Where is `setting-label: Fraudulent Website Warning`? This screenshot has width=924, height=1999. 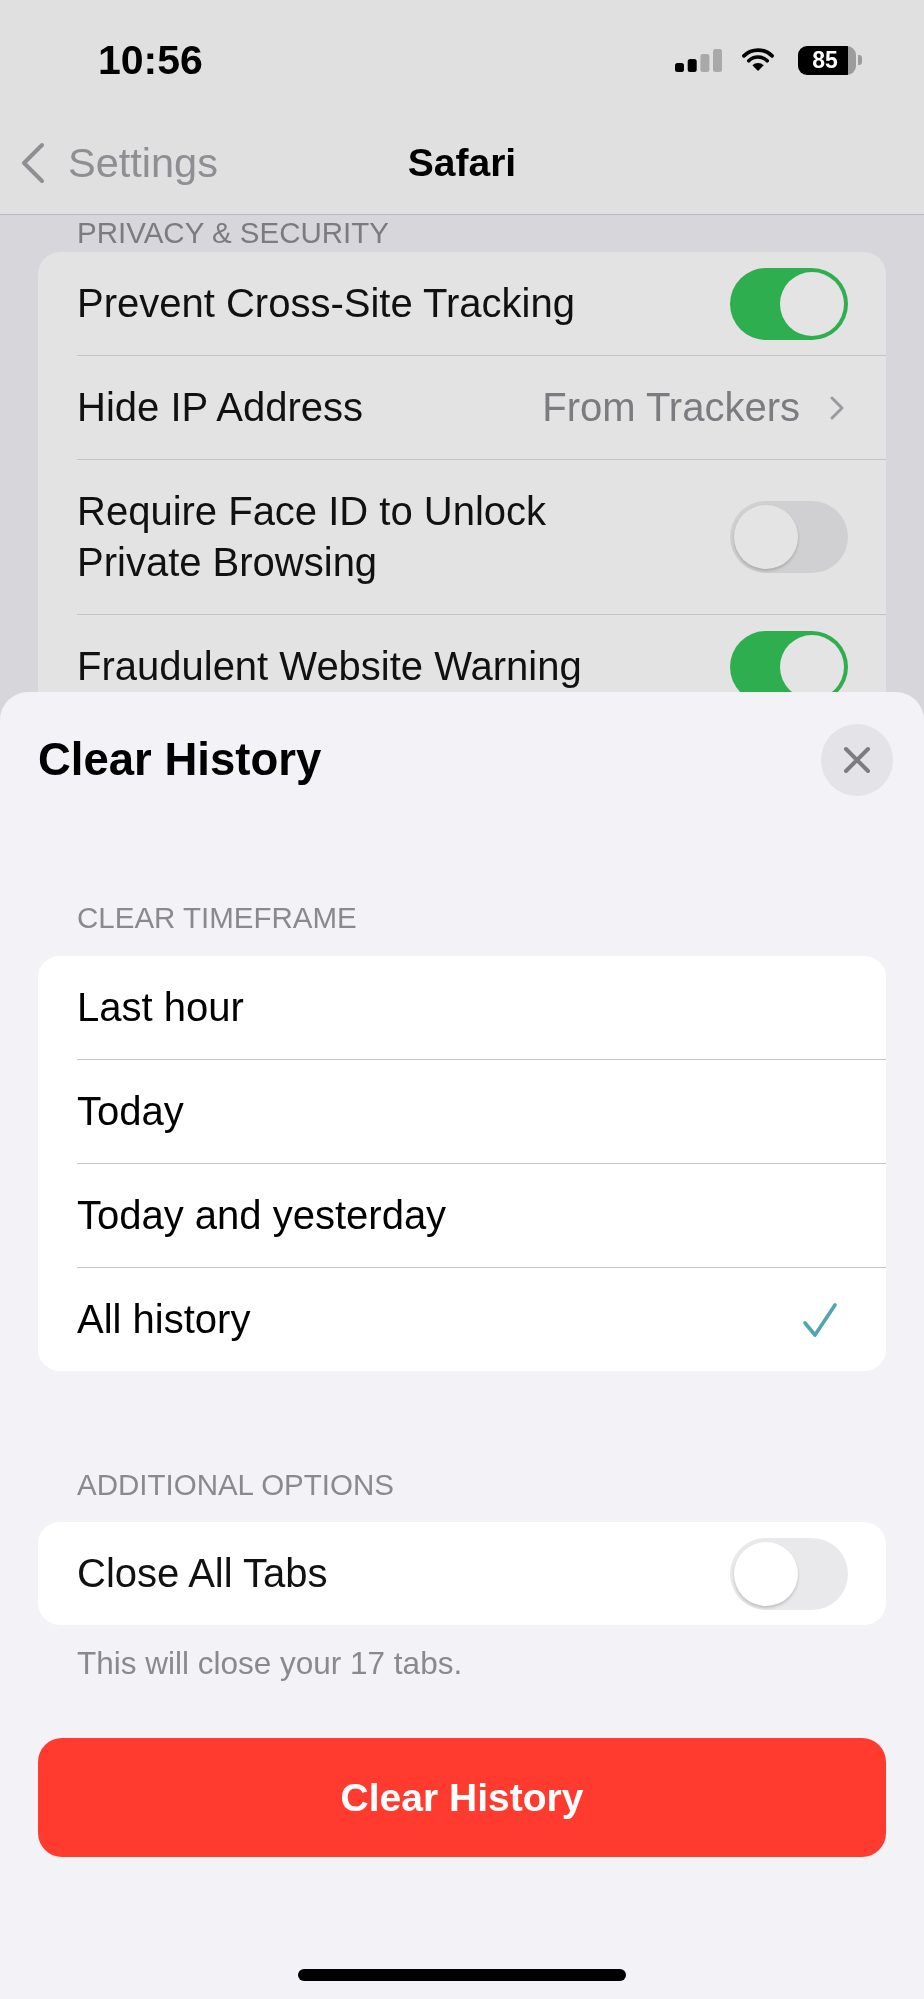
setting-label: Fraudulent Website Warning is located at coordinates (329, 666).